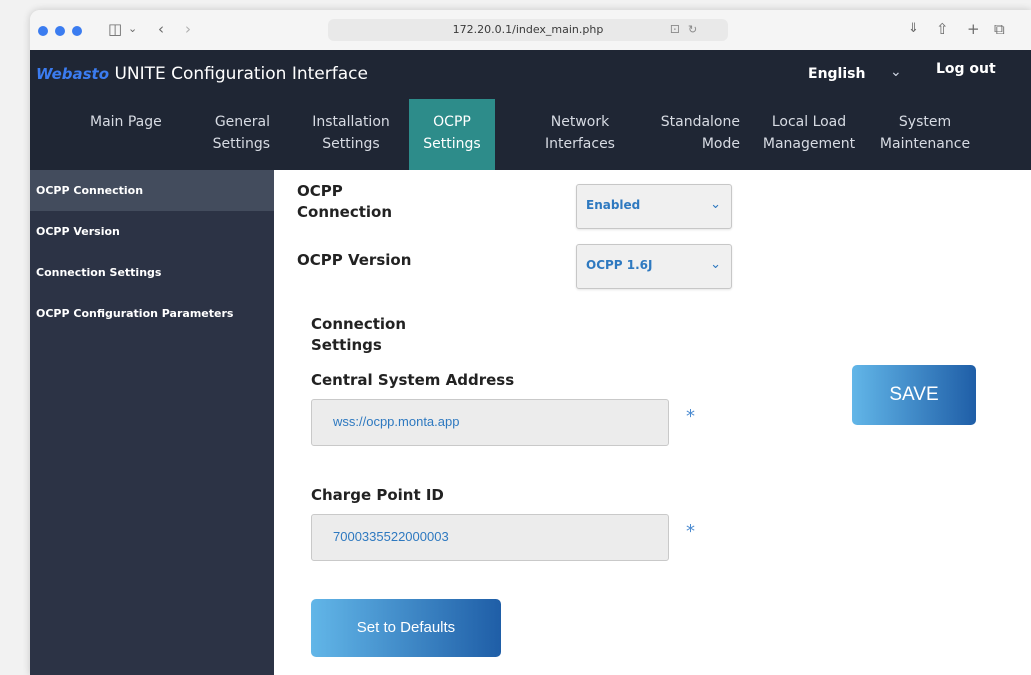  Describe the element at coordinates (490, 422) in the screenshot. I see `central-system-address-input: wss://ocpp.monta.app` at that location.